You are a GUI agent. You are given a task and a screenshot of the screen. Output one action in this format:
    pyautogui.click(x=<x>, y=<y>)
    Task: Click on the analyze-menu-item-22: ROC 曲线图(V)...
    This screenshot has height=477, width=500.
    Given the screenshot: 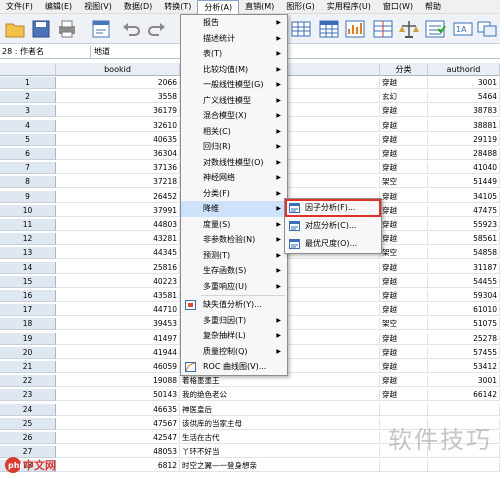 What is the action you would take?
    pyautogui.click(x=234, y=367)
    